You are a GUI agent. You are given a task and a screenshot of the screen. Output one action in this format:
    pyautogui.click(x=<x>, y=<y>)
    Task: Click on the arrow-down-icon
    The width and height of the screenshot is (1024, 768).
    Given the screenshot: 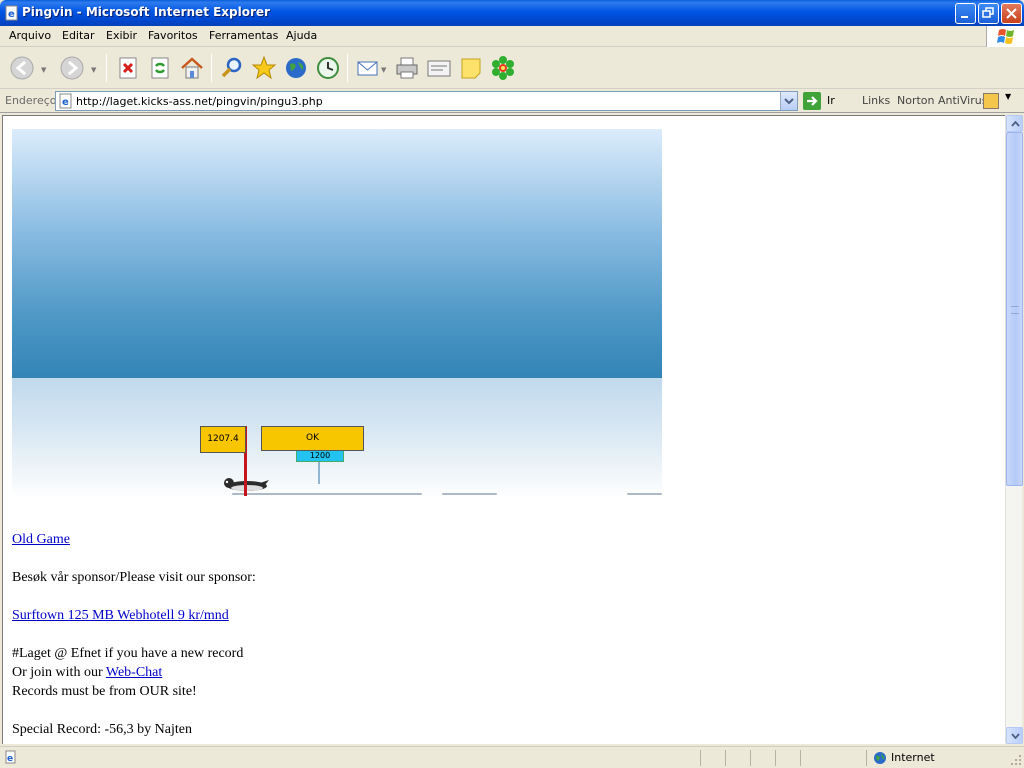 What is the action you would take?
    pyautogui.click(x=1015, y=736)
    